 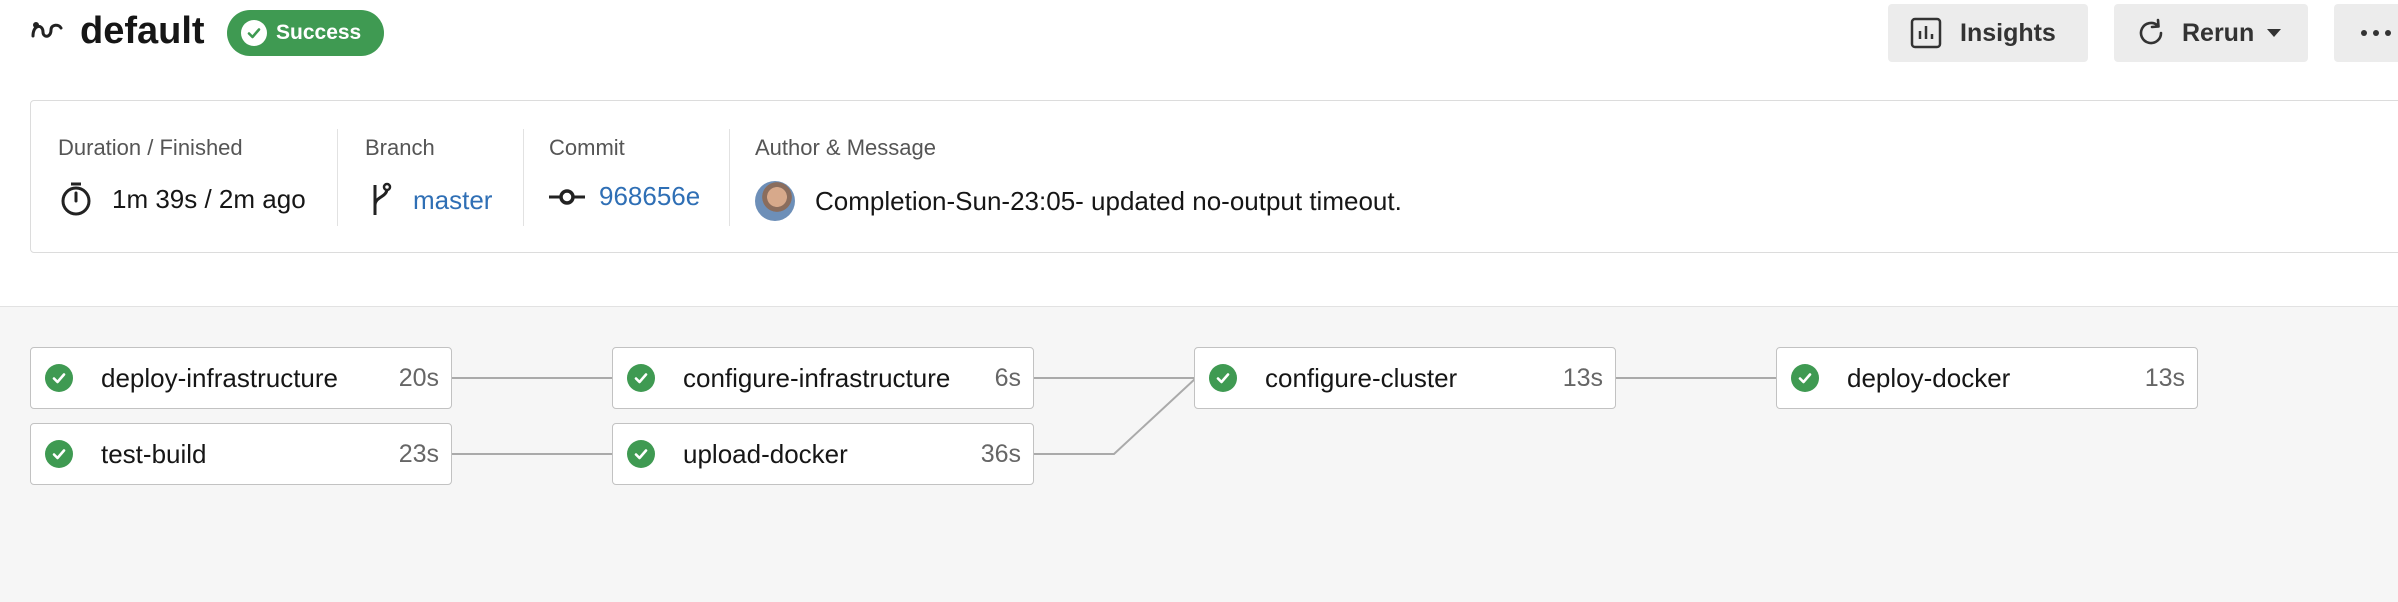 I want to click on commit-label: Commit, so click(x=587, y=147).